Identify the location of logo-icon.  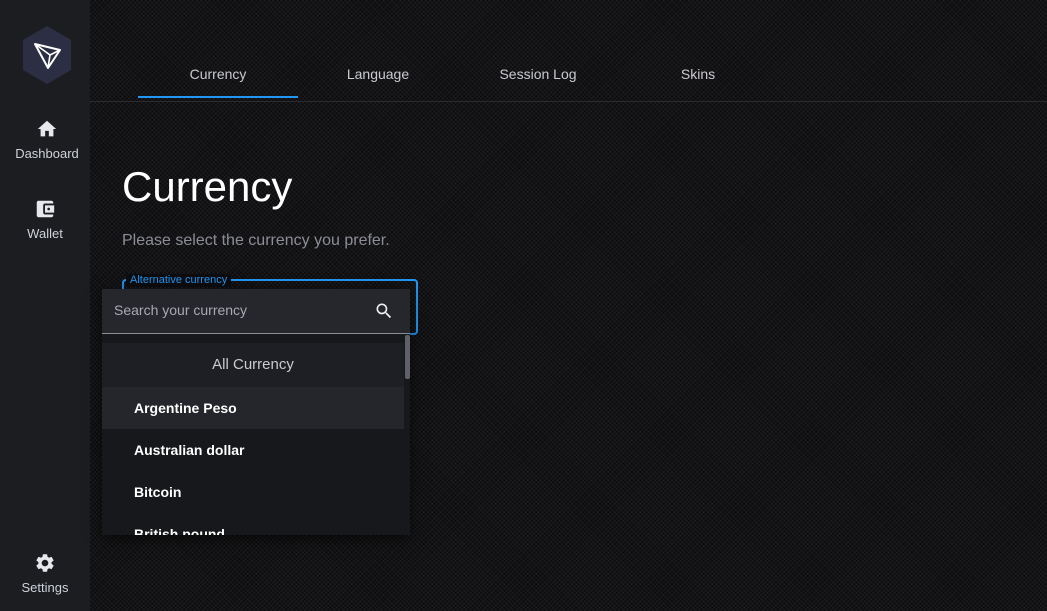
(47, 55).